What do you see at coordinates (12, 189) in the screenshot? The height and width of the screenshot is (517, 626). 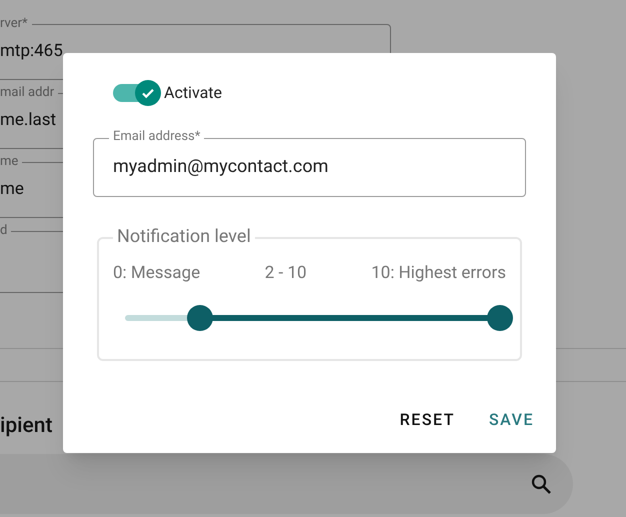 I see `field-value: me` at bounding box center [12, 189].